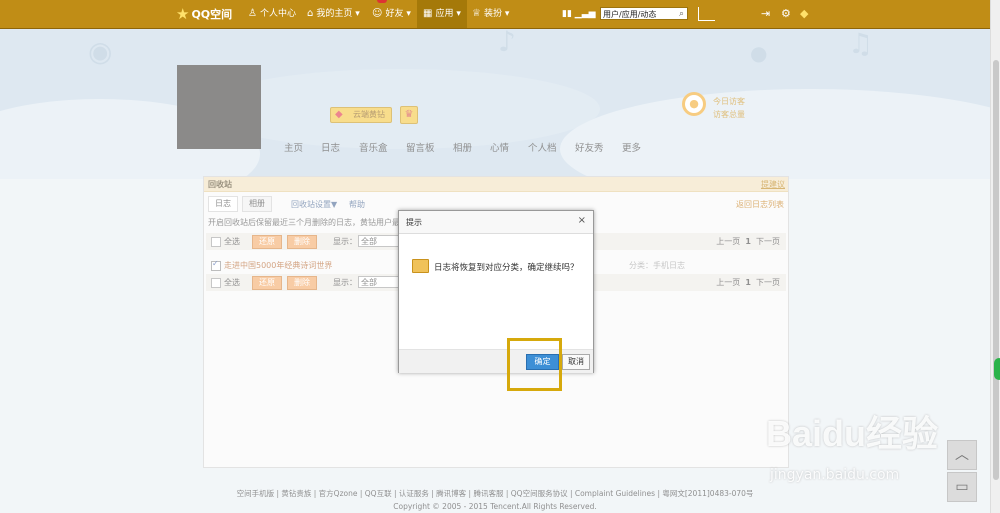 The height and width of the screenshot is (513, 1000). I want to click on feedback-button: ▭, so click(962, 487).